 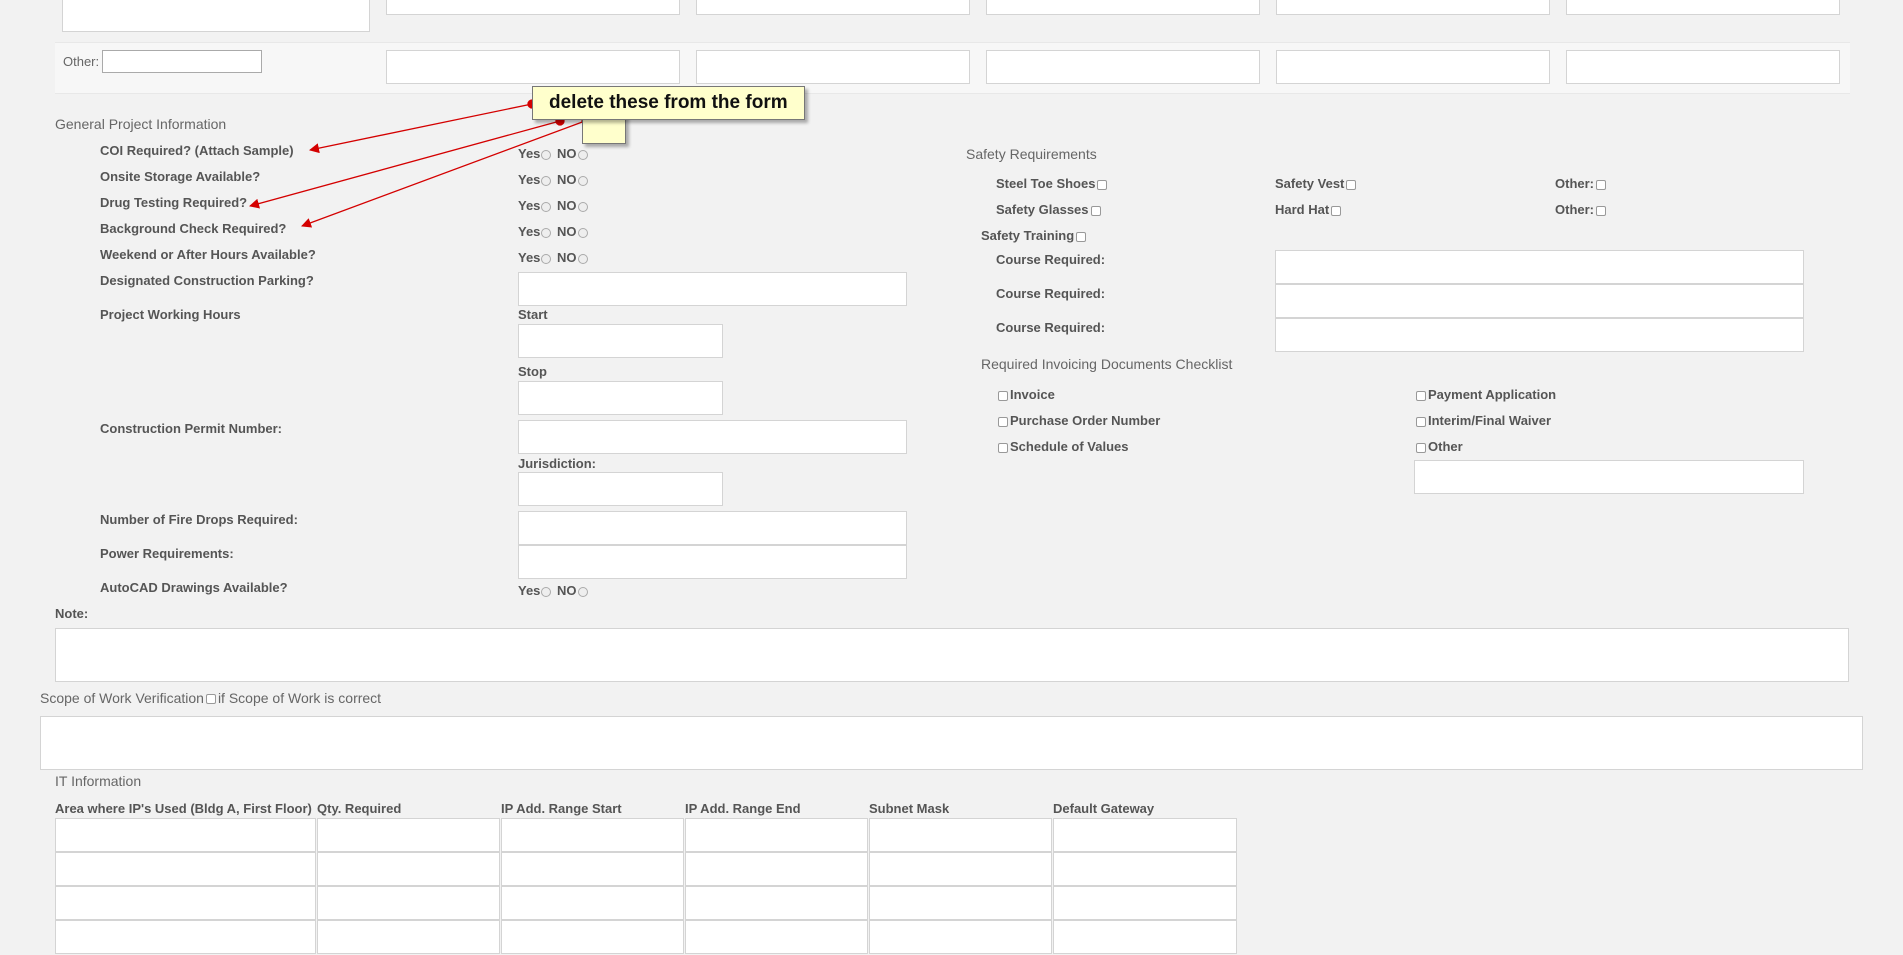 I want to click on annotation-arrows, so click(x=419, y=163).